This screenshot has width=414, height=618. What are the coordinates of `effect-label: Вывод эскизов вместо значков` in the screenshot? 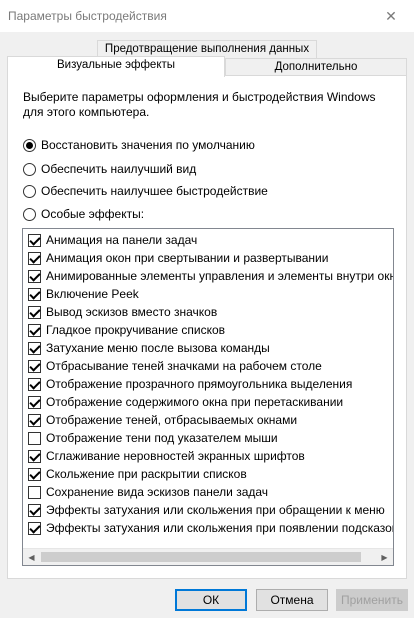 It's located at (132, 312).